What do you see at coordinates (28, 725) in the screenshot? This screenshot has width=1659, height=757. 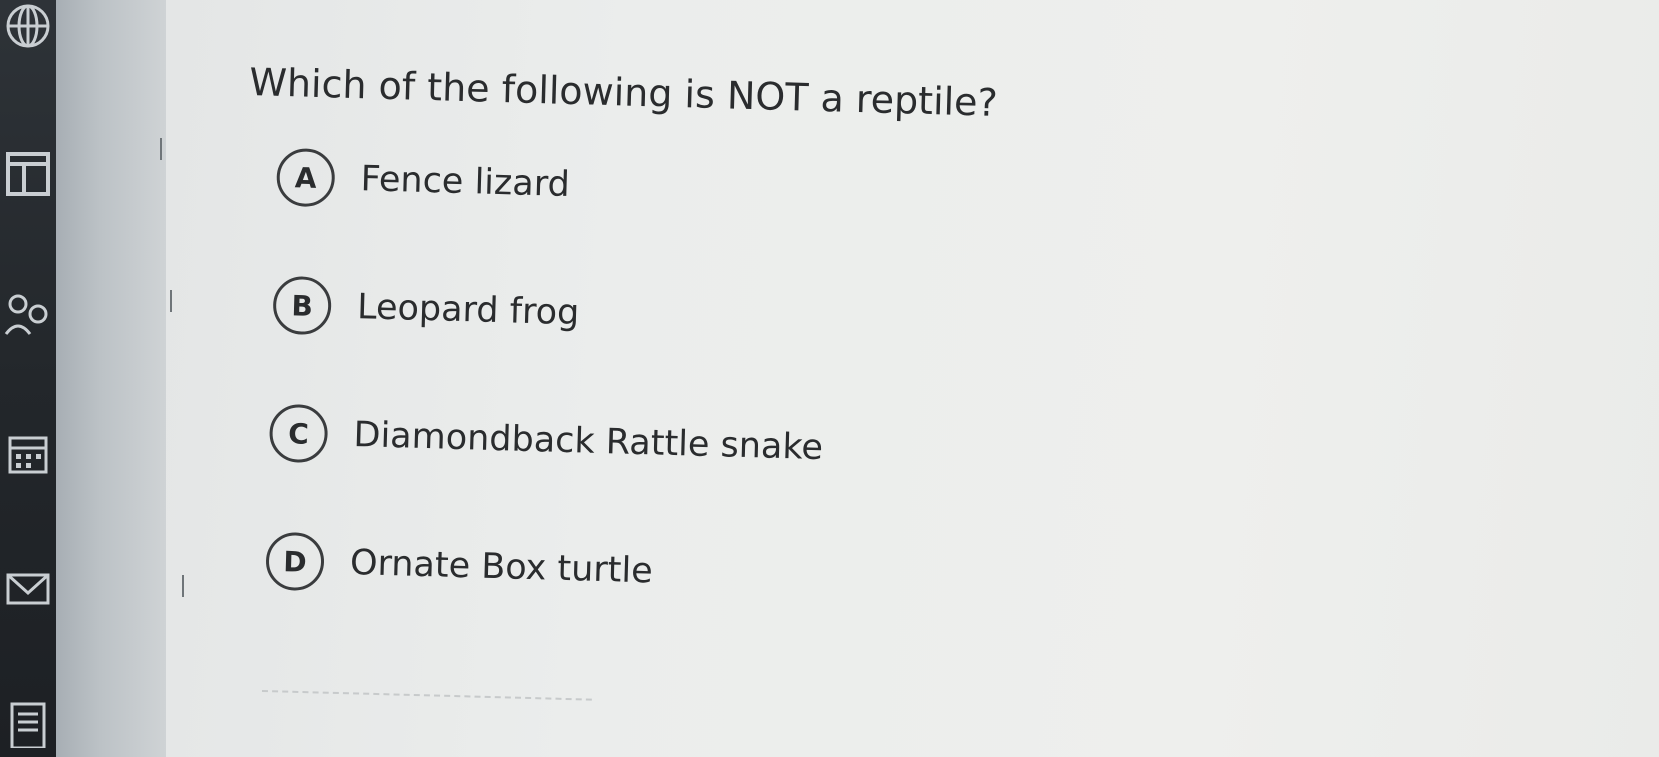 I see `document-icon` at bounding box center [28, 725].